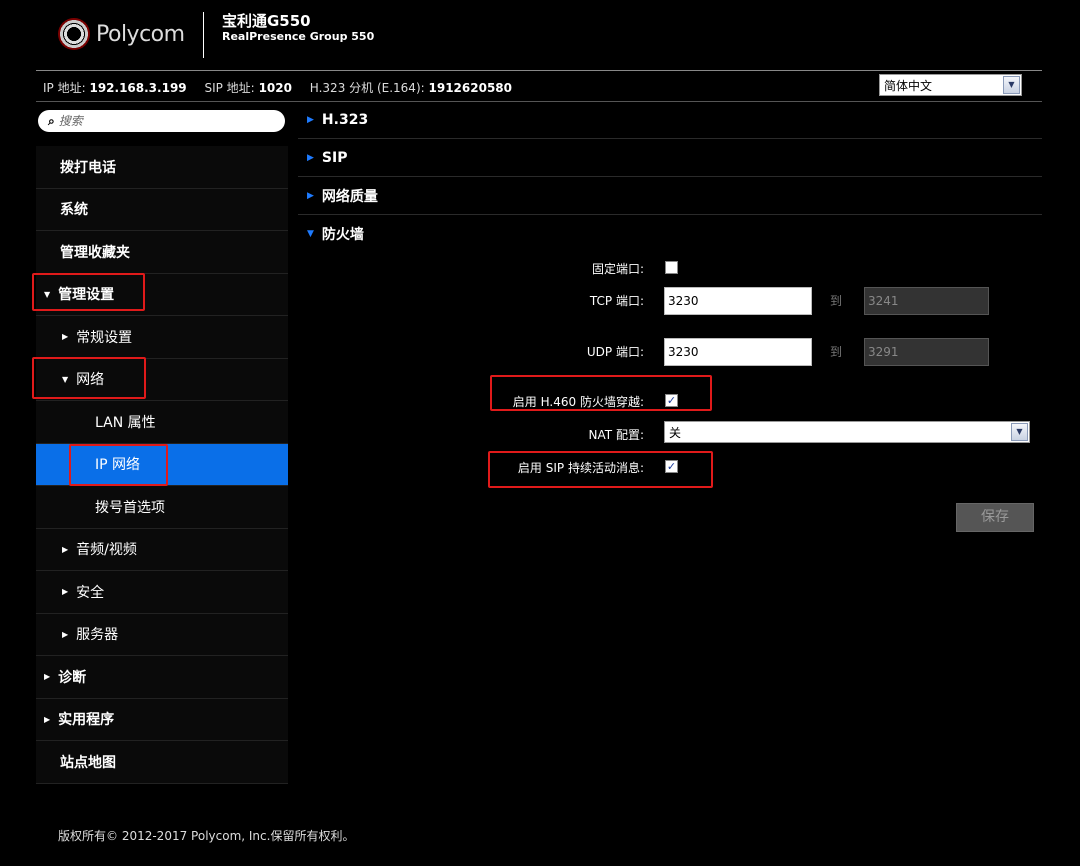 This screenshot has width=1080, height=866. I want to click on nat-config-value: 关, so click(675, 433).